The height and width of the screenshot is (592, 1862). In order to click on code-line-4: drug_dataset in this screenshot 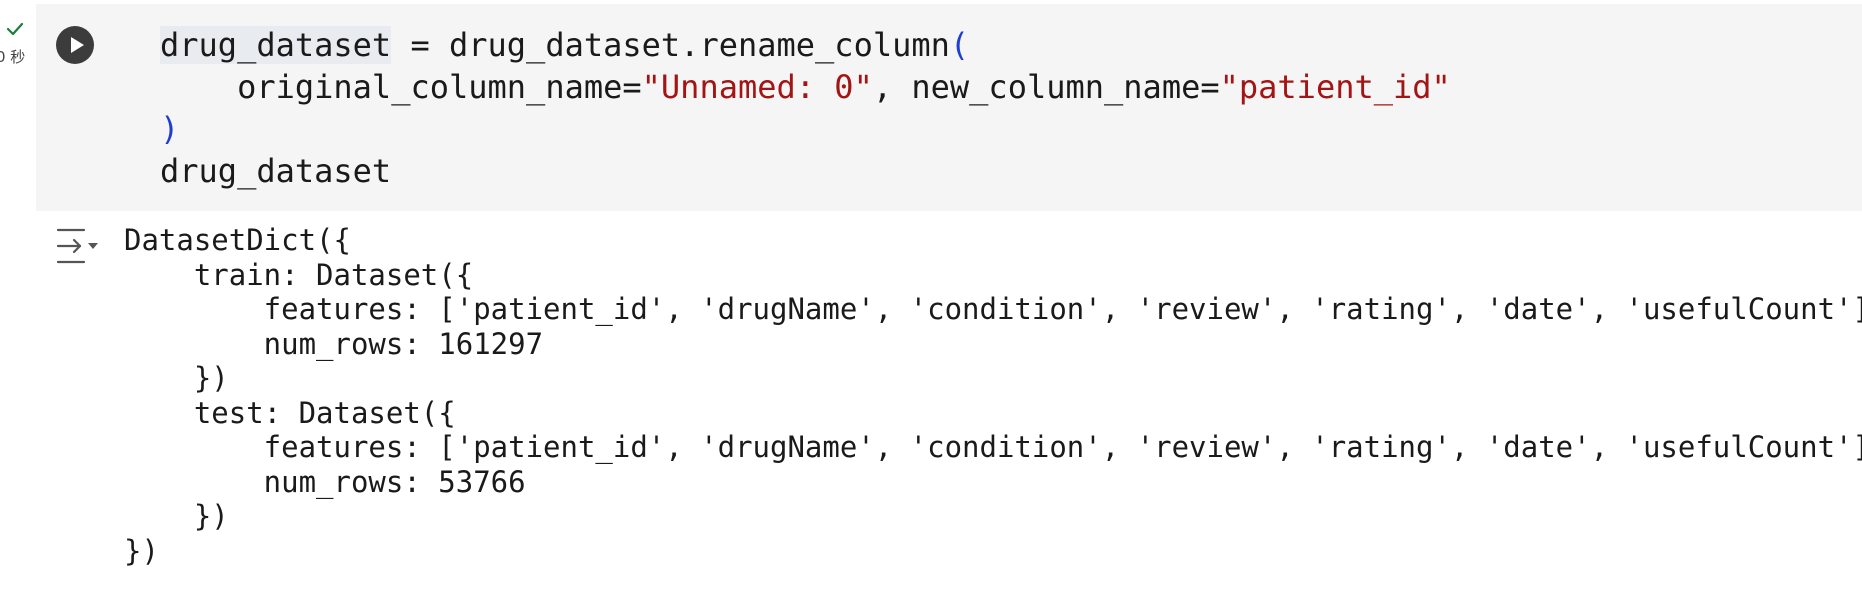, I will do `click(275, 171)`.